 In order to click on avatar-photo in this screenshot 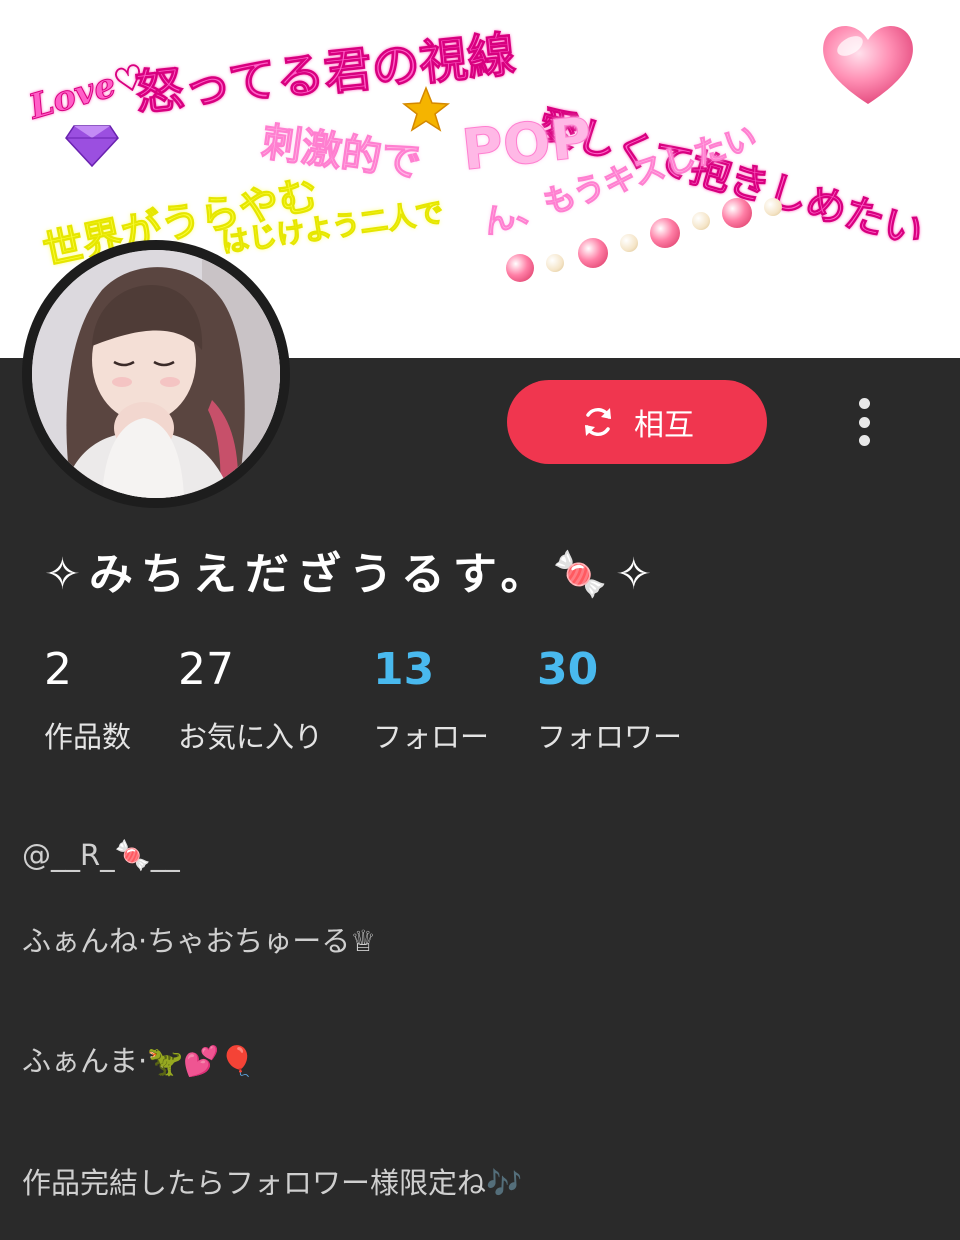, I will do `click(156, 374)`.